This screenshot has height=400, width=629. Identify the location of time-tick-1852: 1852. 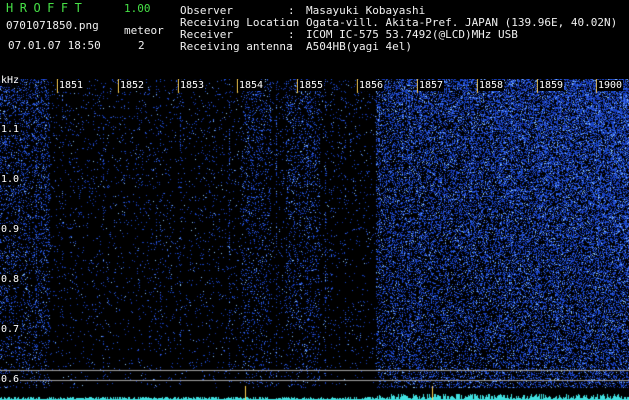
(132, 85).